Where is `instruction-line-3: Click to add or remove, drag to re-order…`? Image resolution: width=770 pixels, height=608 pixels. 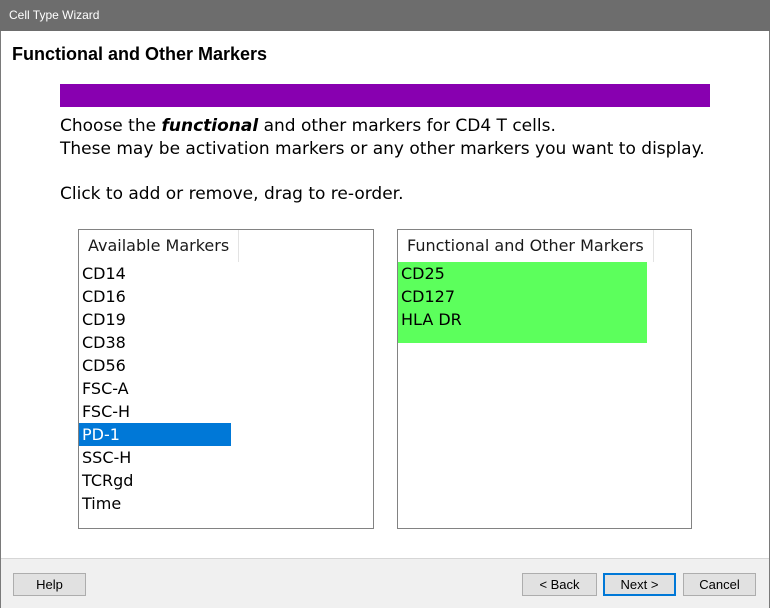 instruction-line-3: Click to add or remove, drag to re-order… is located at coordinates (232, 194).